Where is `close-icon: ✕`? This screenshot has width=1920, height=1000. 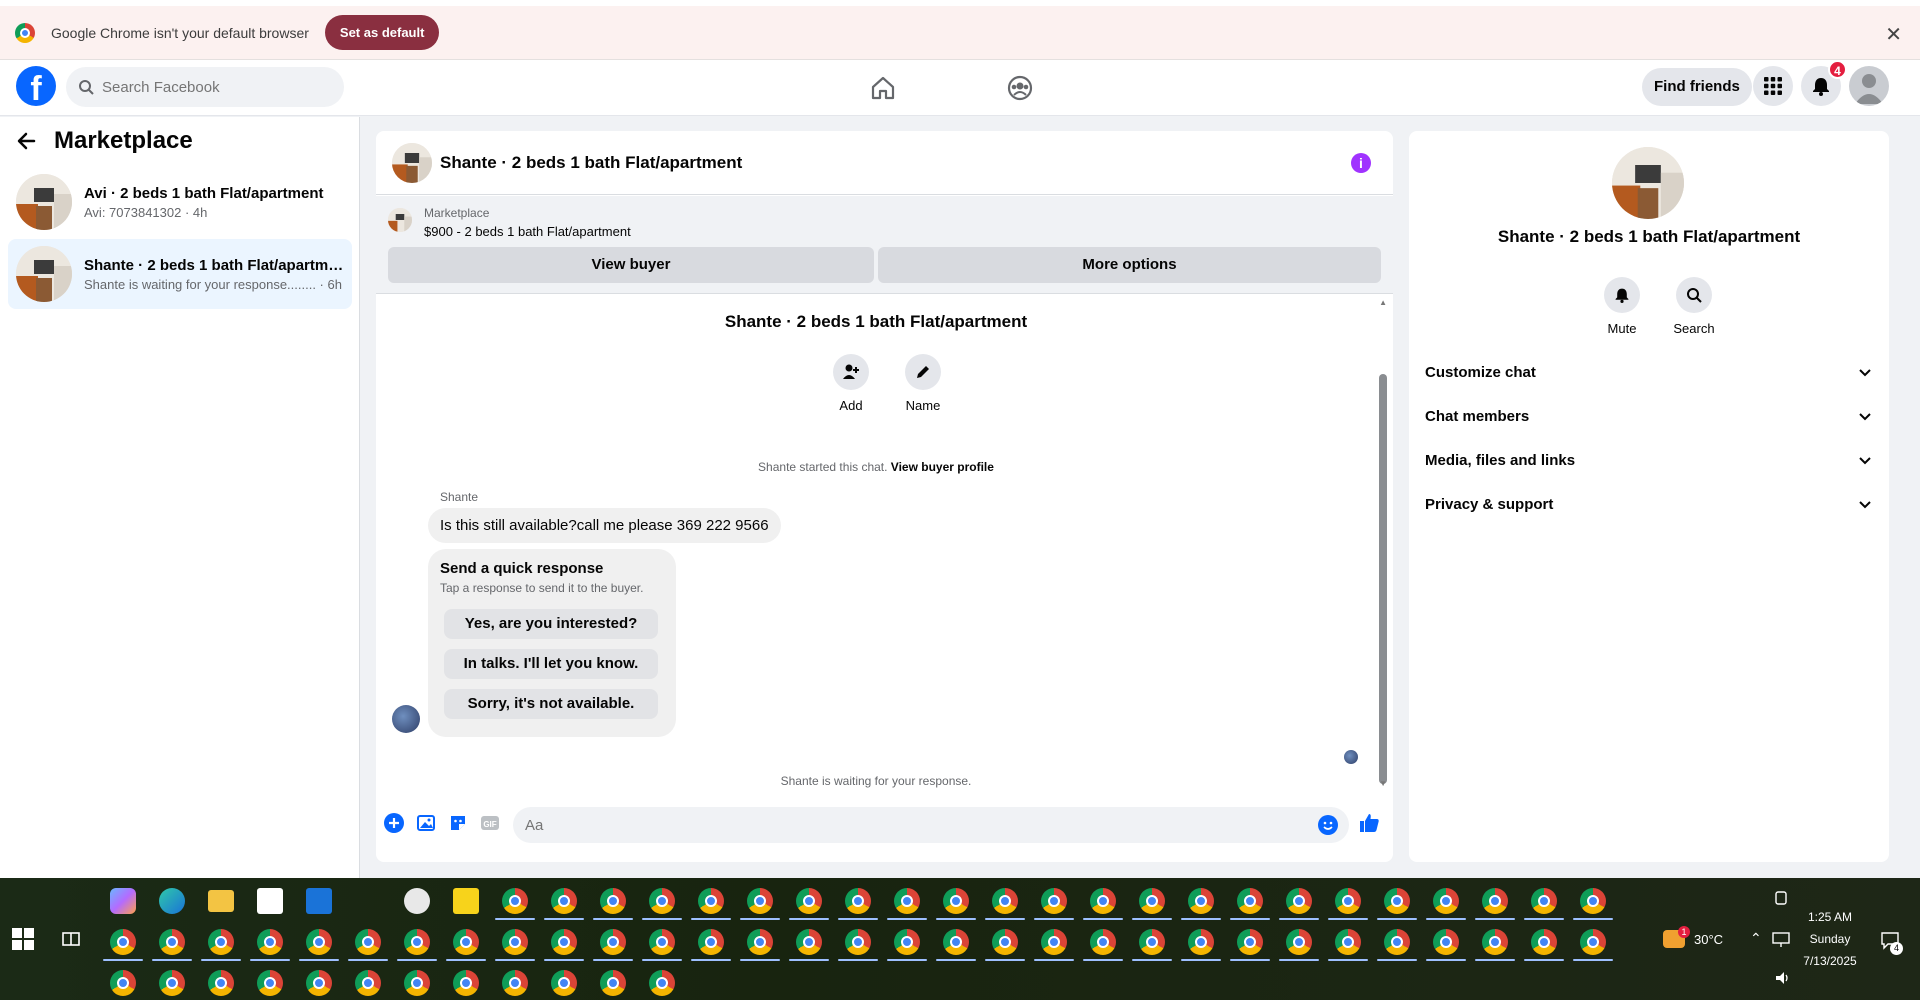 close-icon: ✕ is located at coordinates (1893, 34).